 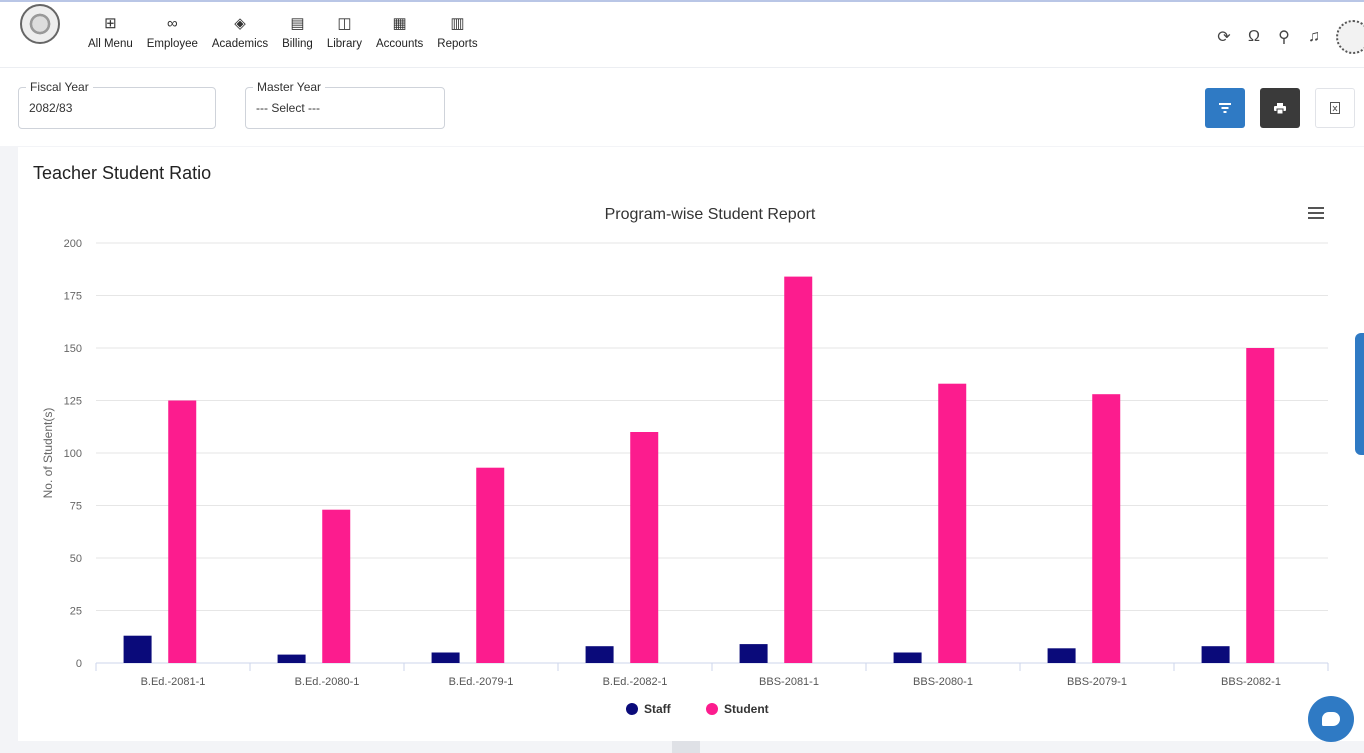 I want to click on filter-button, so click(x=1225, y=108).